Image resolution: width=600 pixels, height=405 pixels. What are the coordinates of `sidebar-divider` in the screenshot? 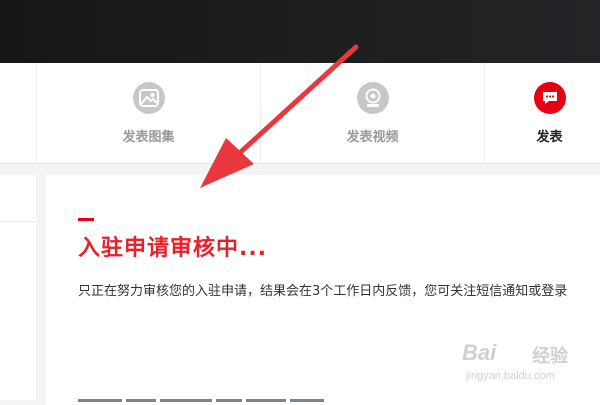 It's located at (18, 221).